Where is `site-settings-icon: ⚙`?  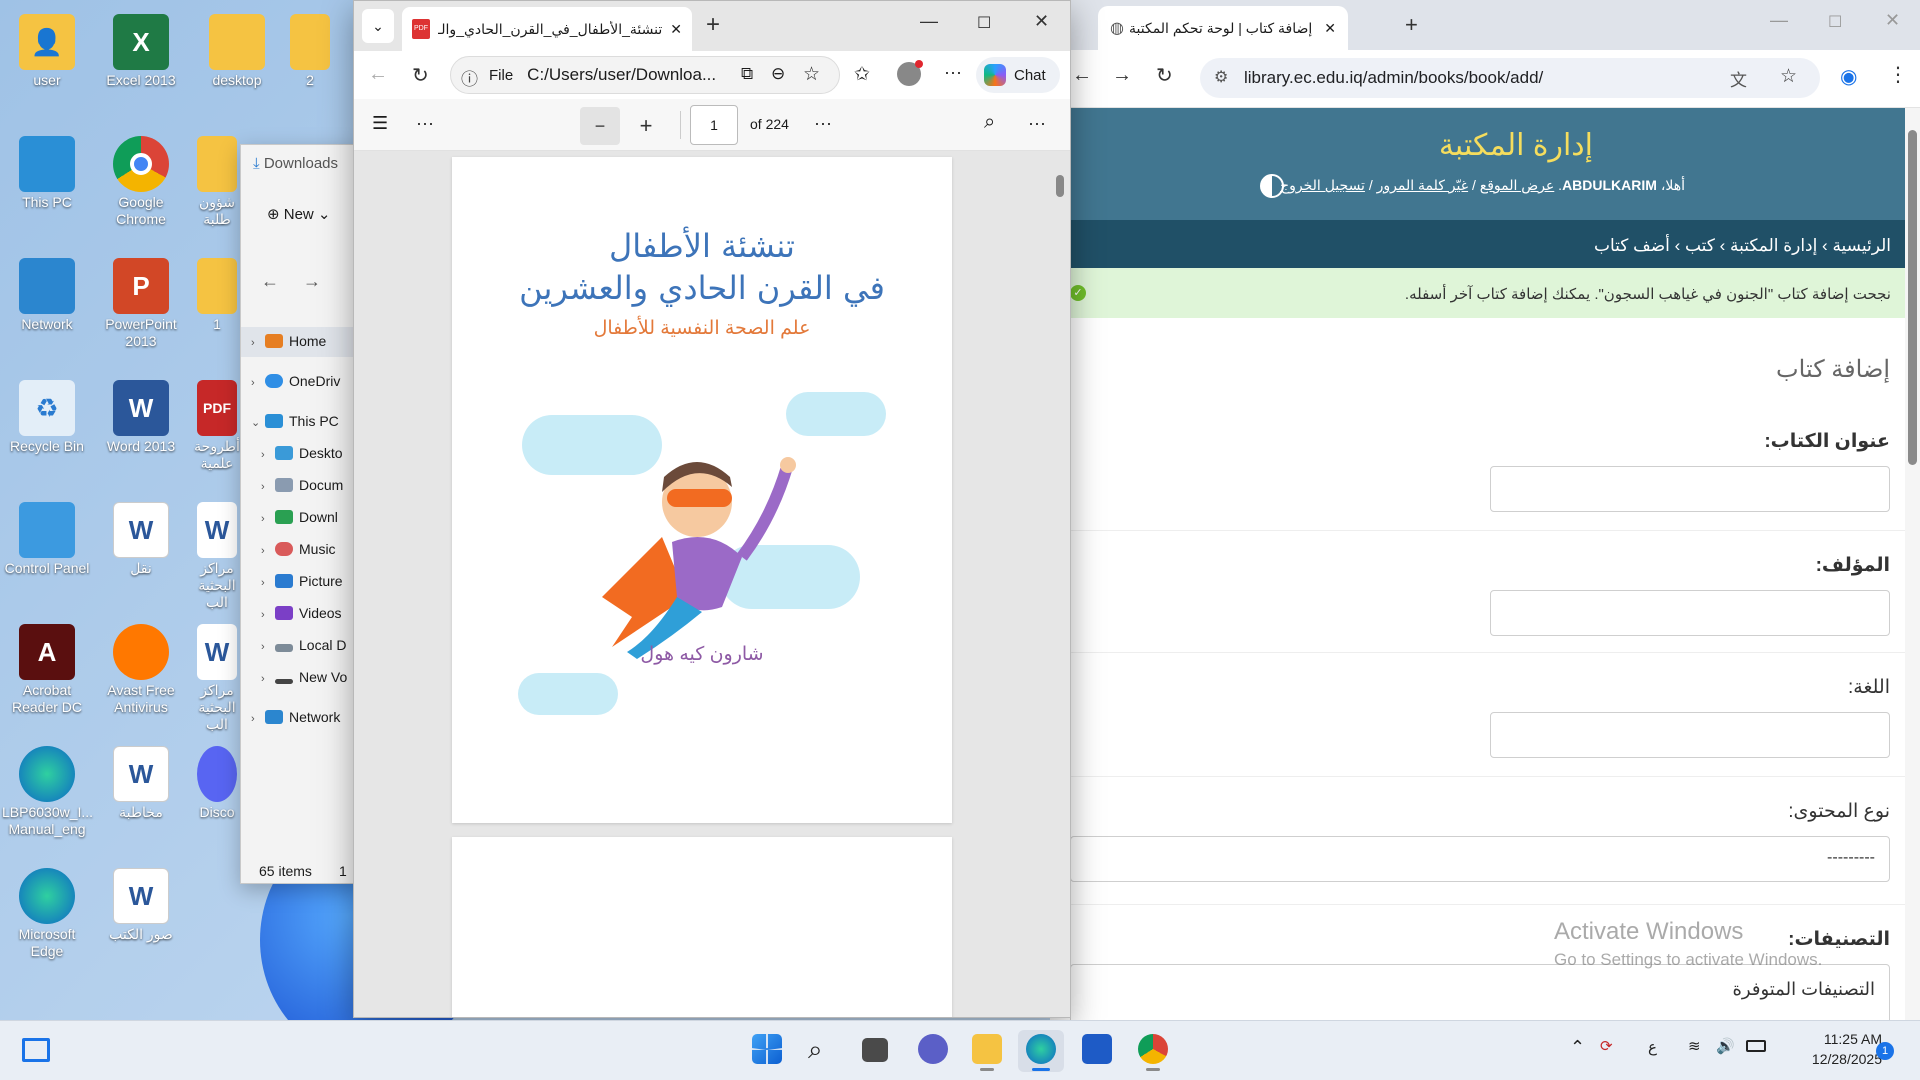 site-settings-icon: ⚙ is located at coordinates (1221, 77).